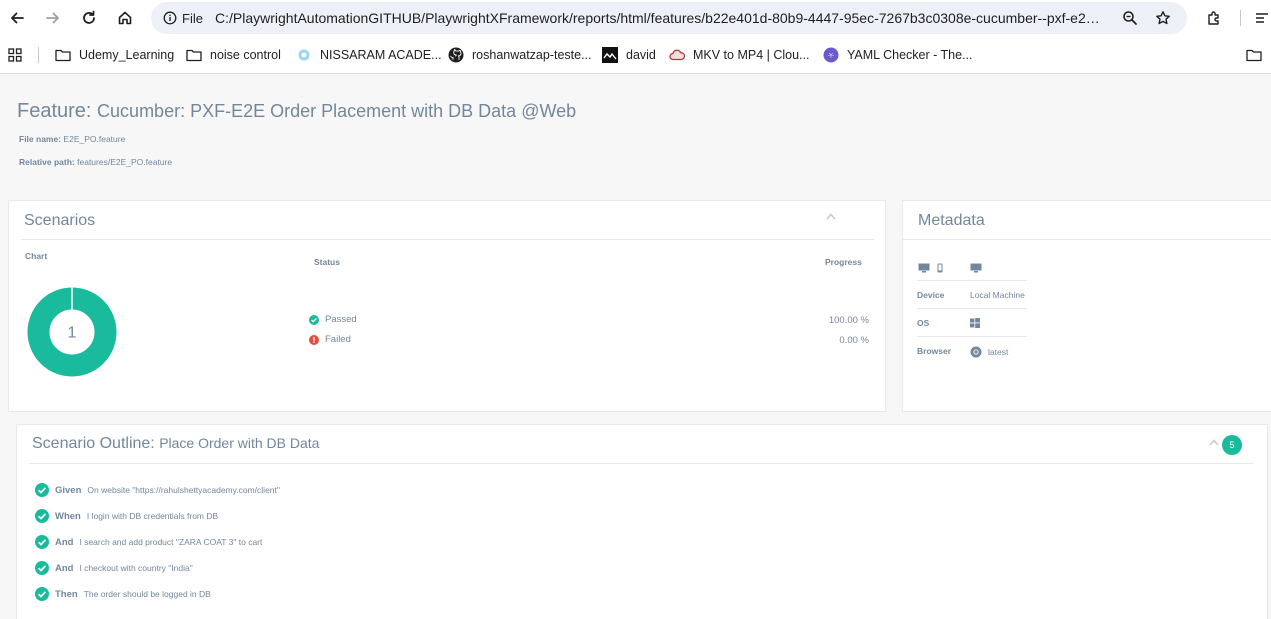  Describe the element at coordinates (629, 55) in the screenshot. I see `bookmark-david: david` at that location.